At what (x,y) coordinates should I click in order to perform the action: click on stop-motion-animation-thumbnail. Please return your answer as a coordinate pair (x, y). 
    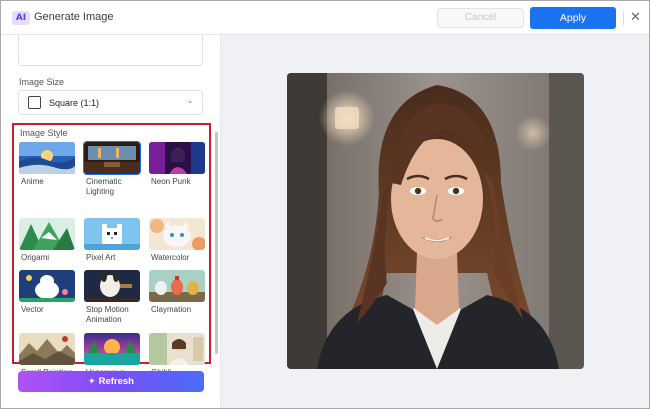
    Looking at the image, I should click on (112, 286).